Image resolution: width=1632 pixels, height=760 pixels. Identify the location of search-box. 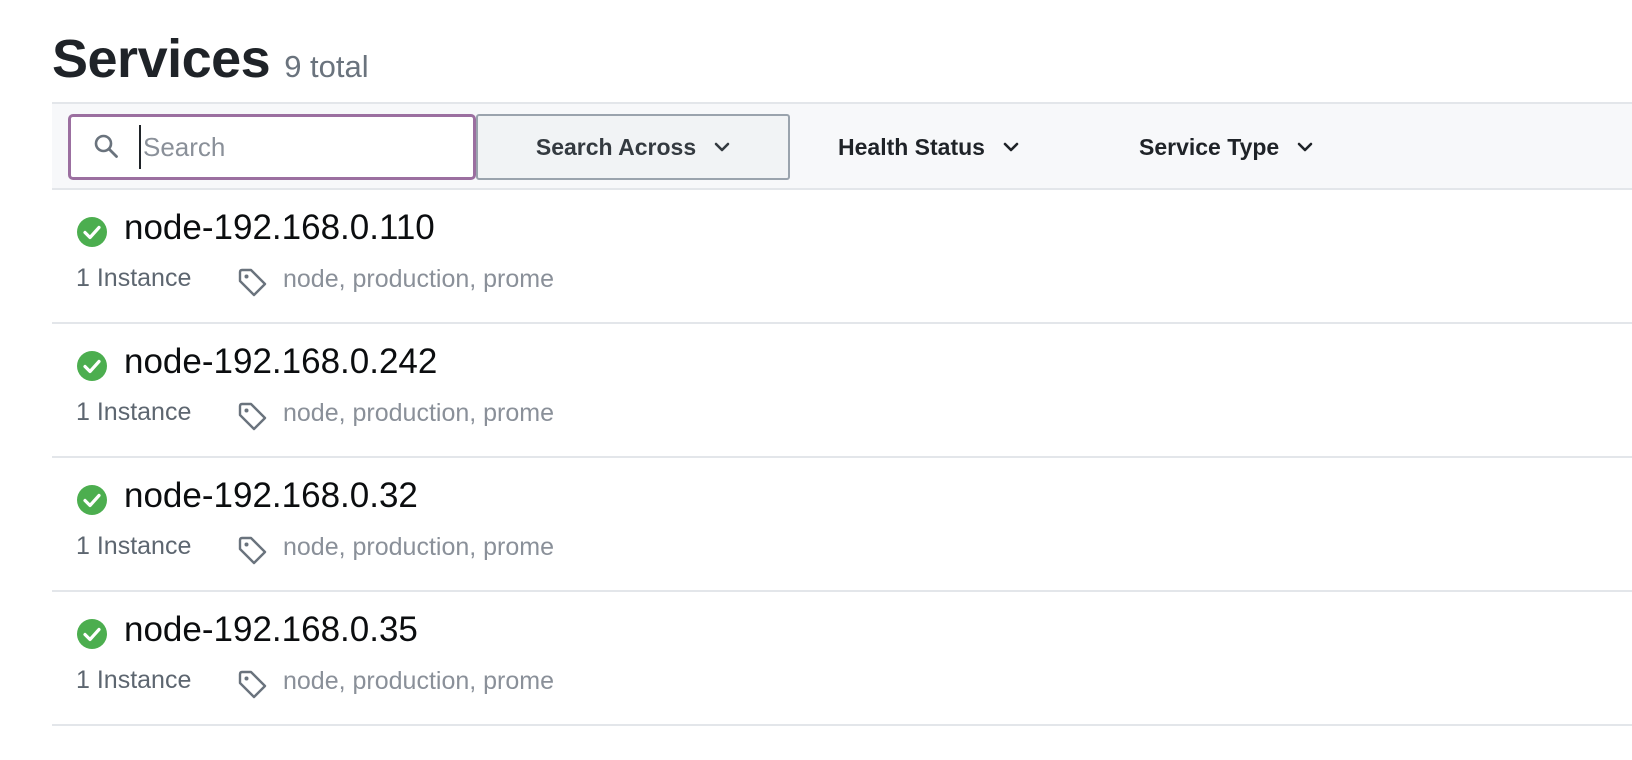
(272, 147).